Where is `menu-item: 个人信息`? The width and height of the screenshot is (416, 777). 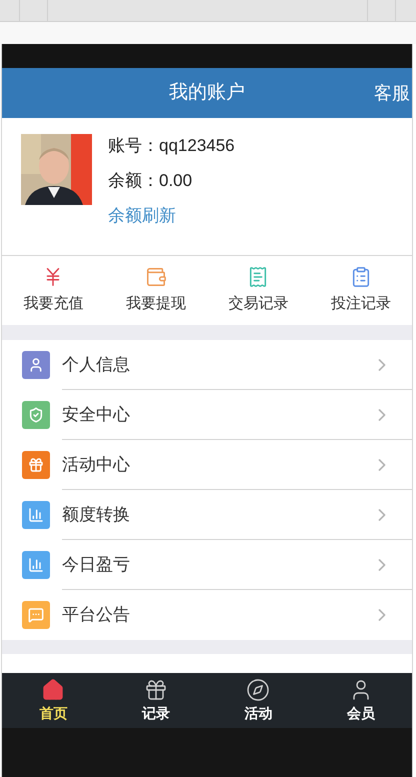
menu-item: 个人信息 is located at coordinates (207, 365).